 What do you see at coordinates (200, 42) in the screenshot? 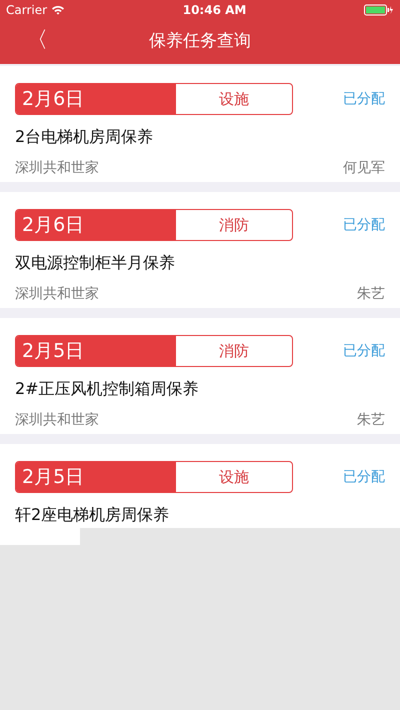
I see `page-title: 保养任务查询` at bounding box center [200, 42].